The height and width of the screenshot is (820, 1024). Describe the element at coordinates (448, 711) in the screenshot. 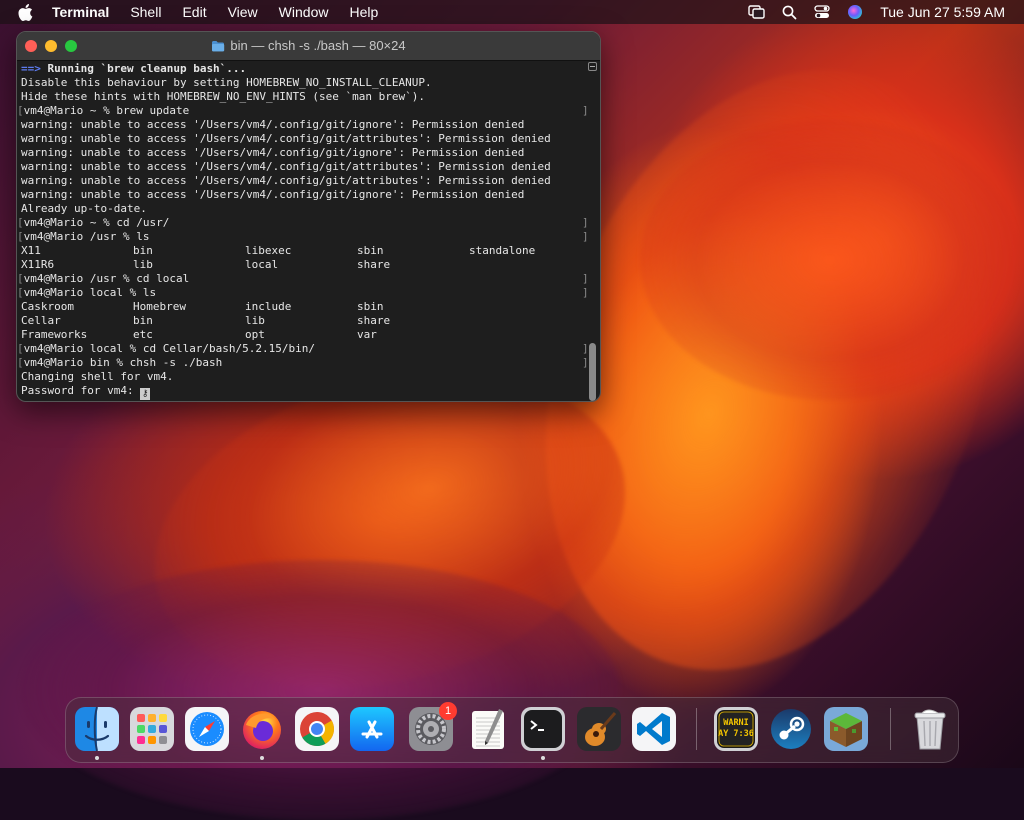

I see `notification-badge: 1` at that location.